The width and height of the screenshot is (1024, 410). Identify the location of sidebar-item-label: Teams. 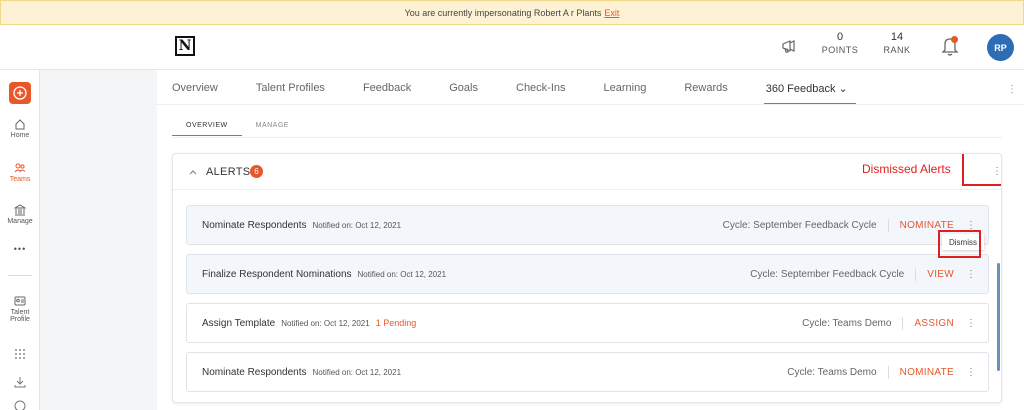
(20, 179).